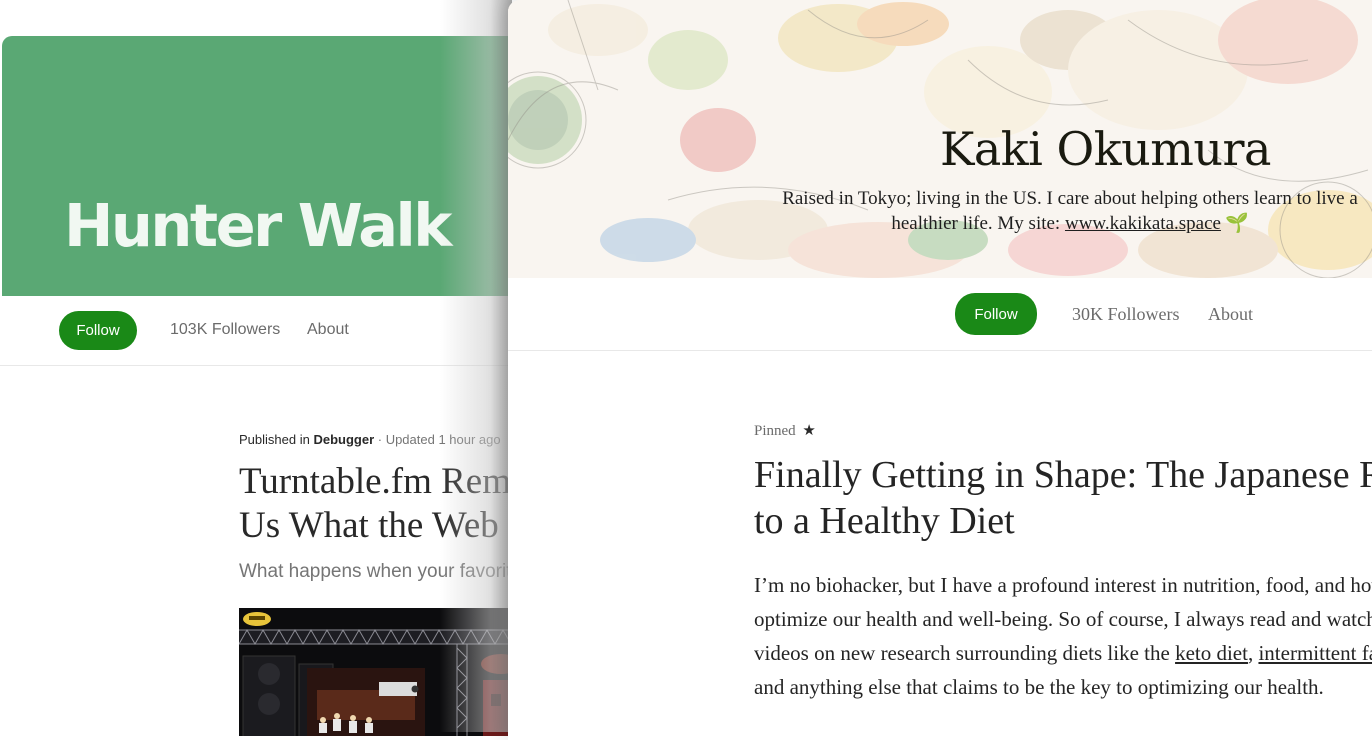 The image size is (1372, 740). Describe the element at coordinates (1315, 653) in the screenshot. I see `intermittent-fasting-link: intermittent fasting` at that location.